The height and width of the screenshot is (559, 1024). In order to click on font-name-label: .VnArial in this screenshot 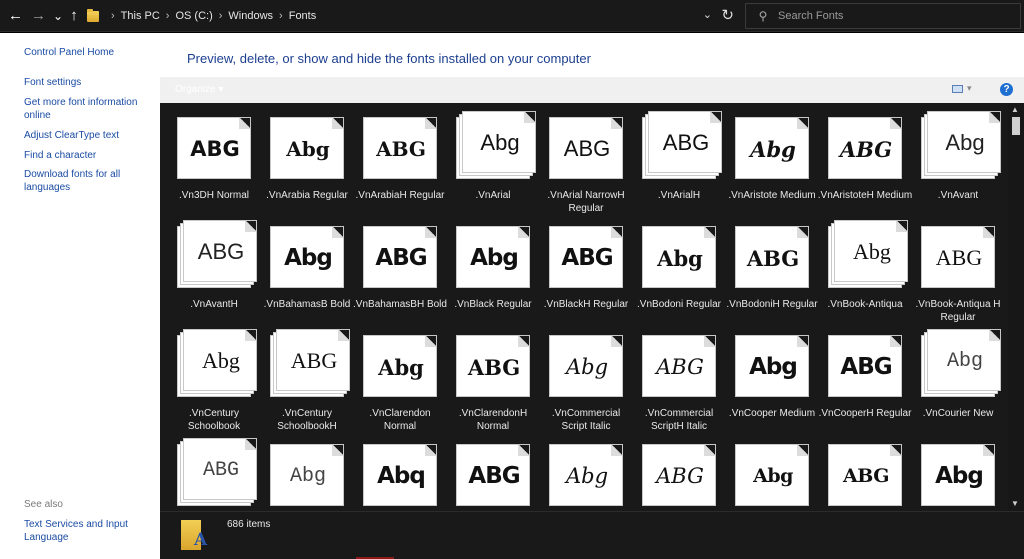, I will do `click(493, 195)`.